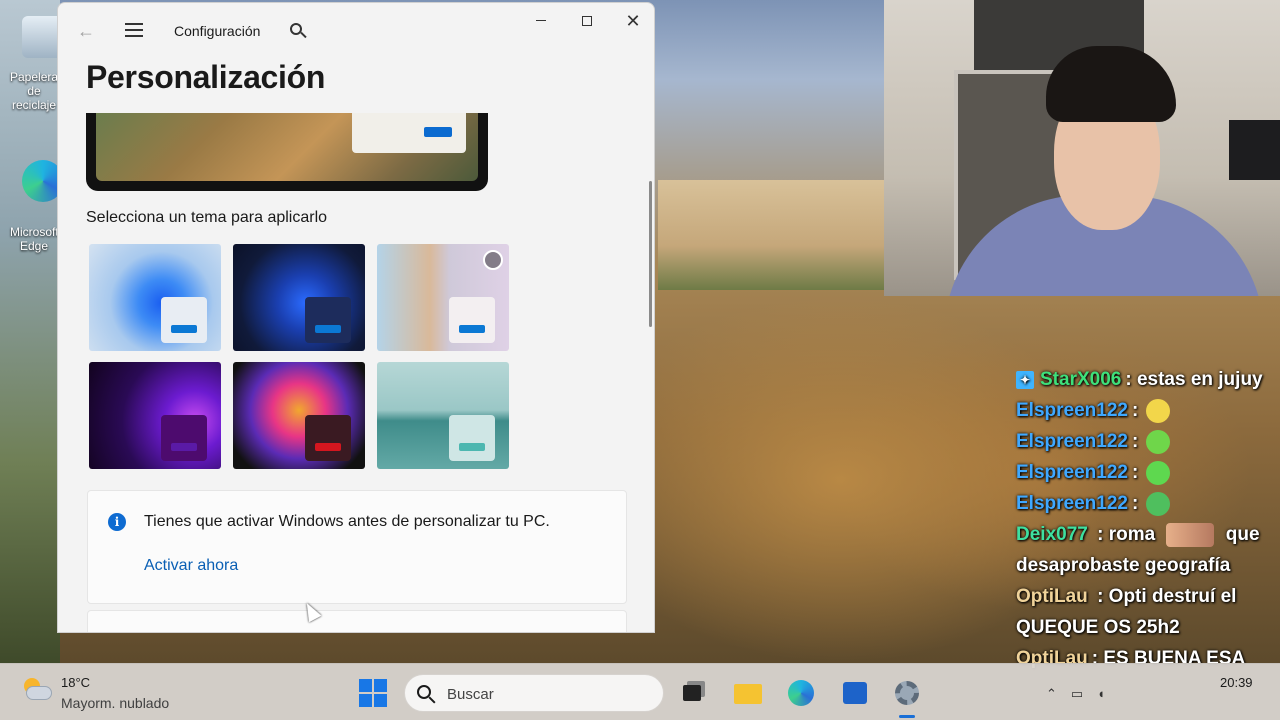 The image size is (1280, 720). What do you see at coordinates (632, 21) in the screenshot?
I see `close-button: ✕` at bounding box center [632, 21].